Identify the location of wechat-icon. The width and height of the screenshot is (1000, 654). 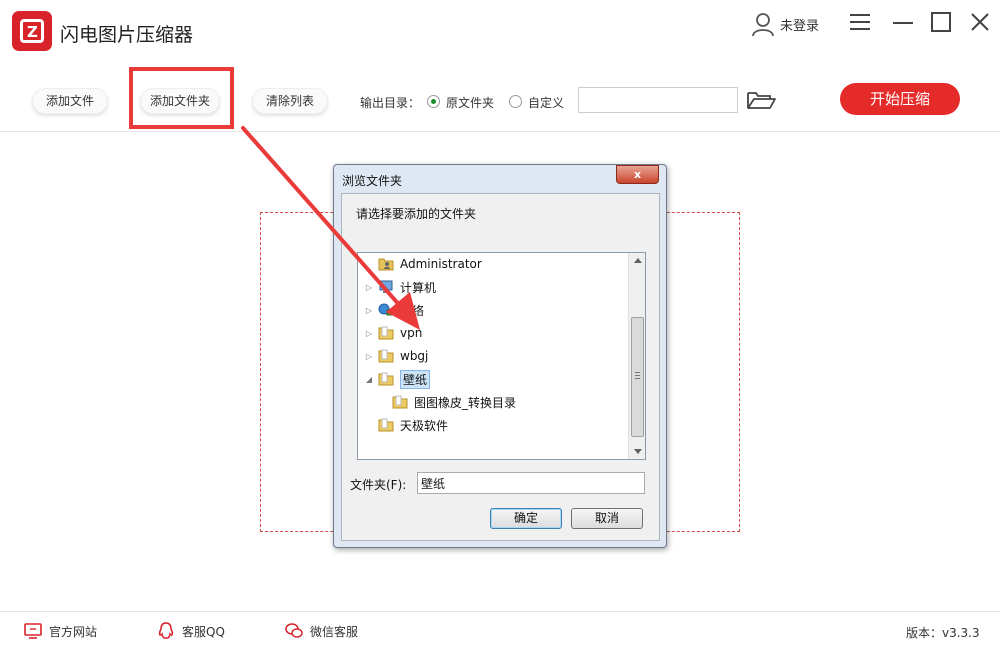
(294, 630).